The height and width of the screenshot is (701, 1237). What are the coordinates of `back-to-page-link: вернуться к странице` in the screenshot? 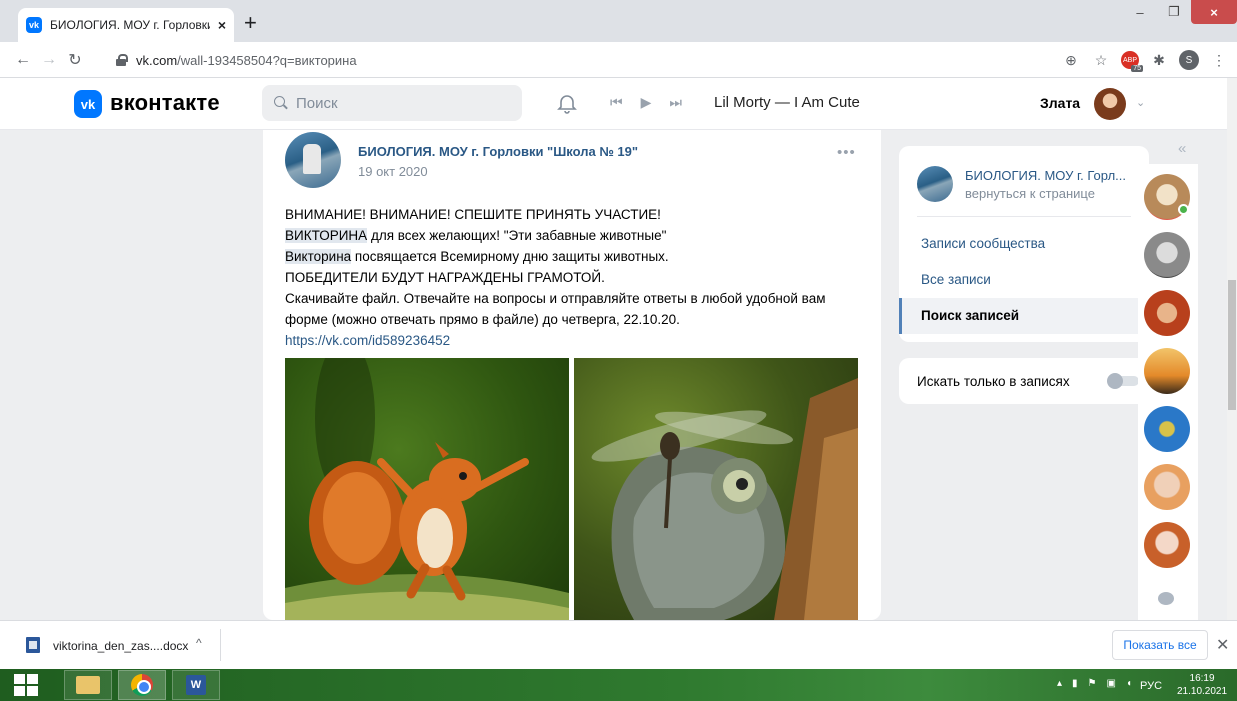 It's located at (1030, 193).